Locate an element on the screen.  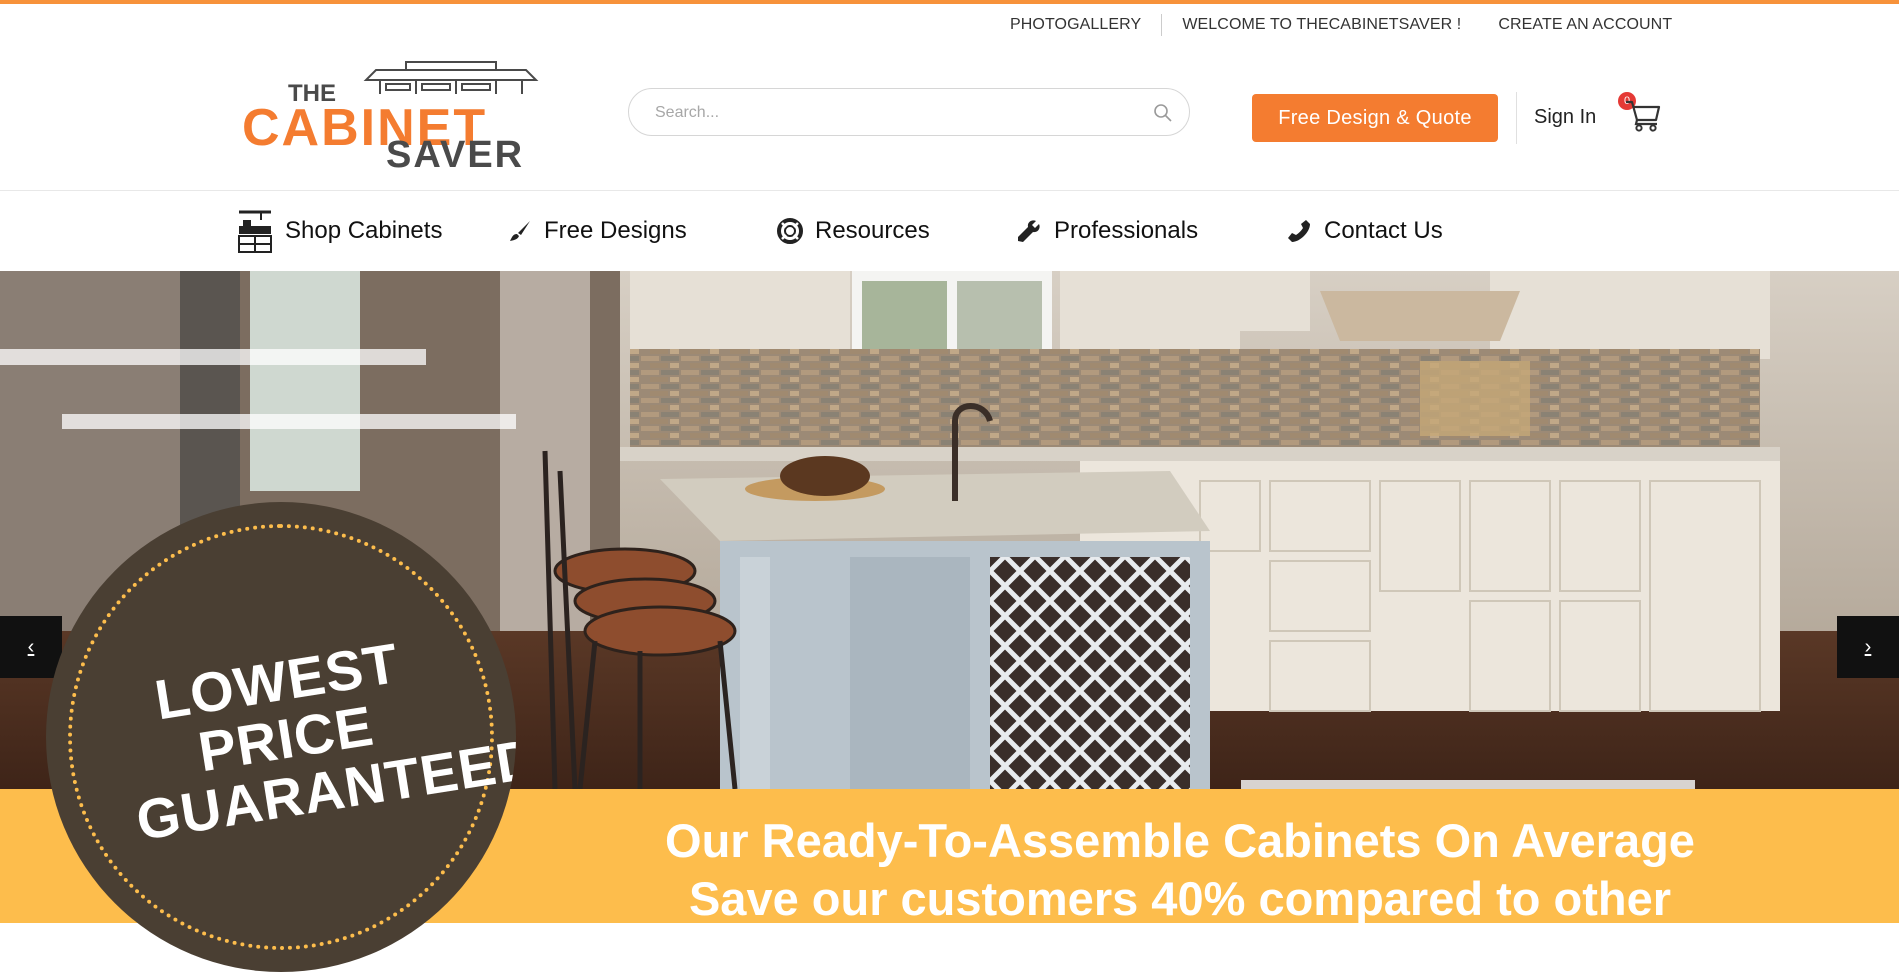
nav-item-shop-cabinets: Shop Cabinets is located at coordinates (339, 231).